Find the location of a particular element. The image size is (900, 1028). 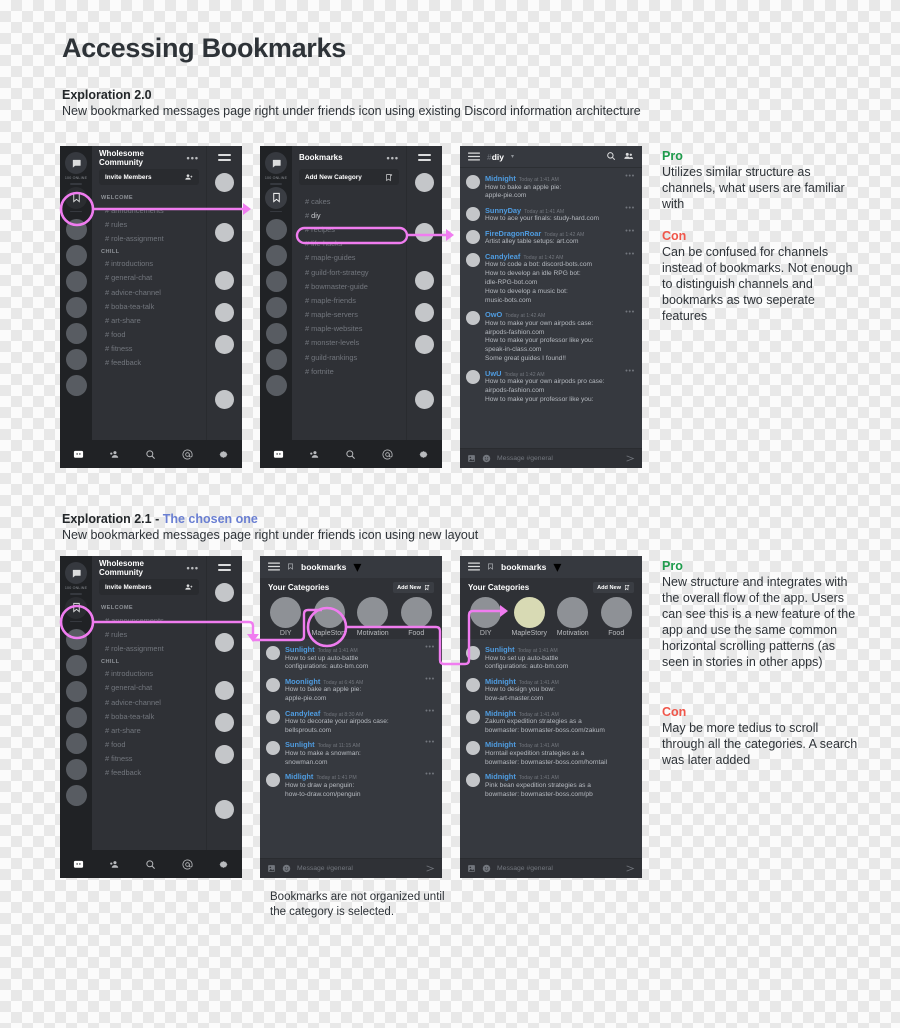

members-icon is located at coordinates (628, 157).